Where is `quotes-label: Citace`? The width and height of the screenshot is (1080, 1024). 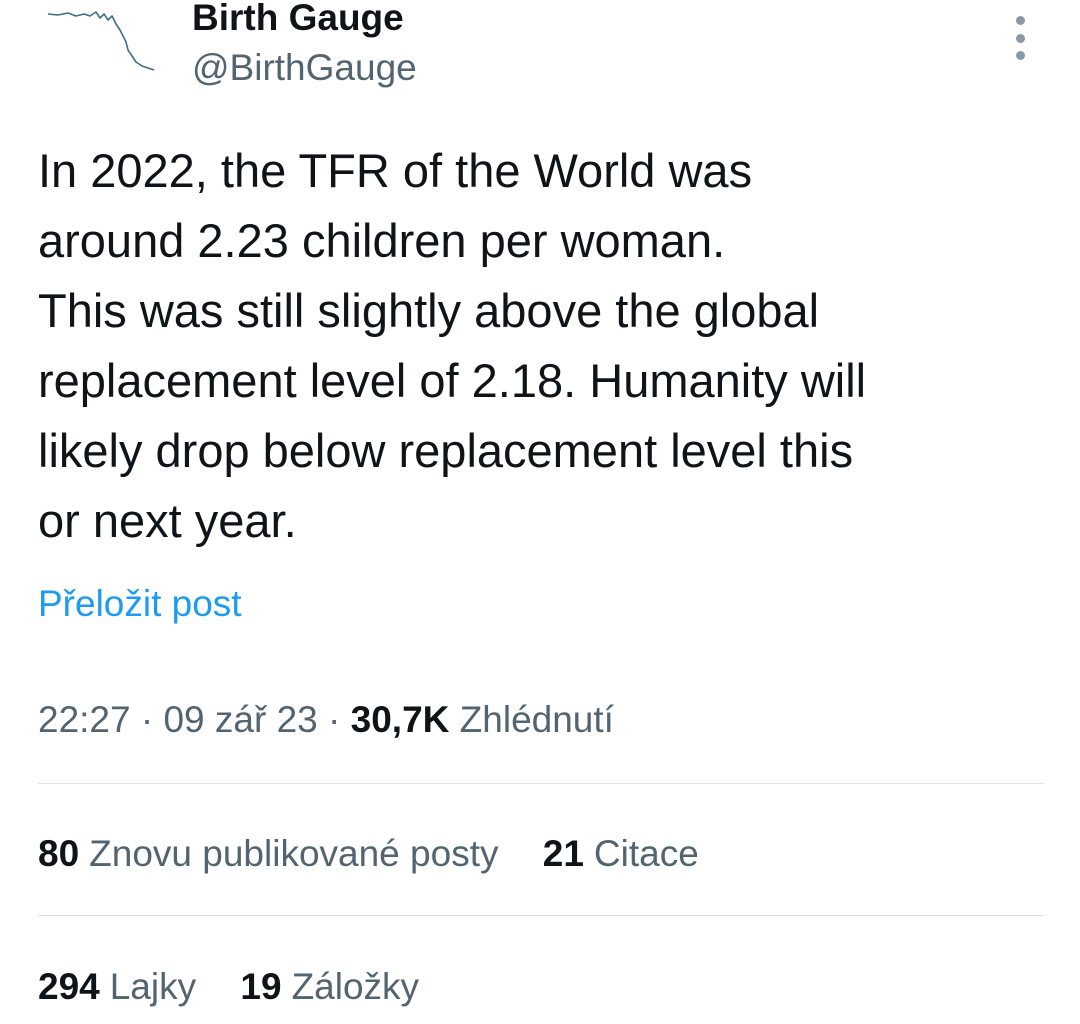
quotes-label: Citace is located at coordinates (646, 853).